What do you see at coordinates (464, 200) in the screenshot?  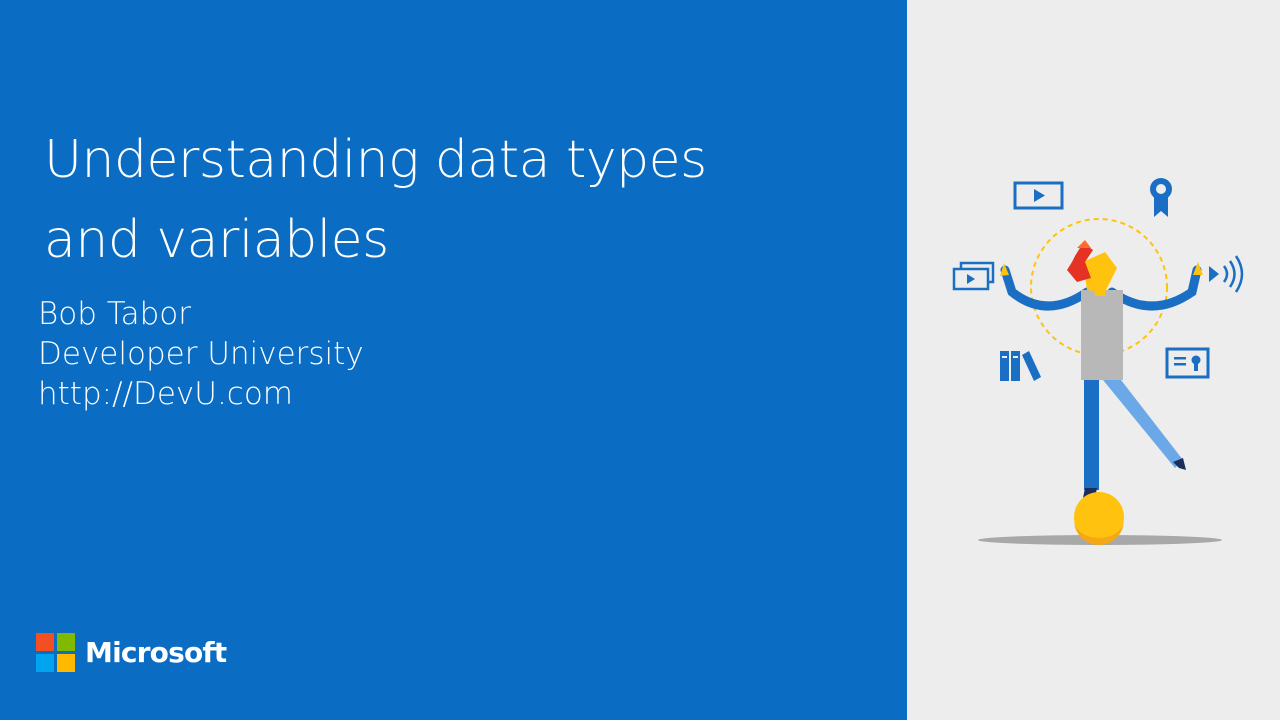 I see `slide-title: Understanding data types and variables` at bounding box center [464, 200].